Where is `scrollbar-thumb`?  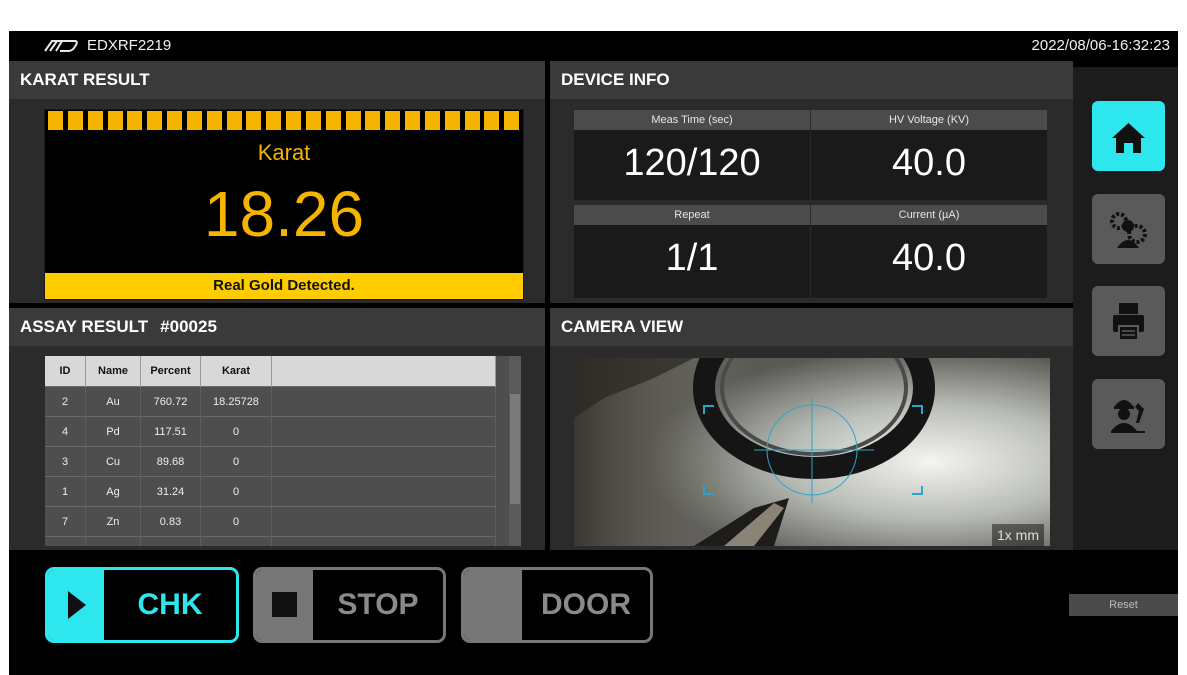
scrollbar-thumb is located at coordinates (515, 449).